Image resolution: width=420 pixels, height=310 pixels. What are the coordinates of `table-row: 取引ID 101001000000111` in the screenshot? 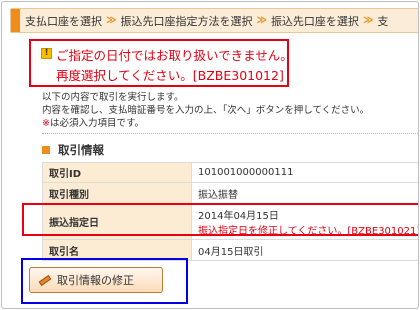 It's located at (230, 172).